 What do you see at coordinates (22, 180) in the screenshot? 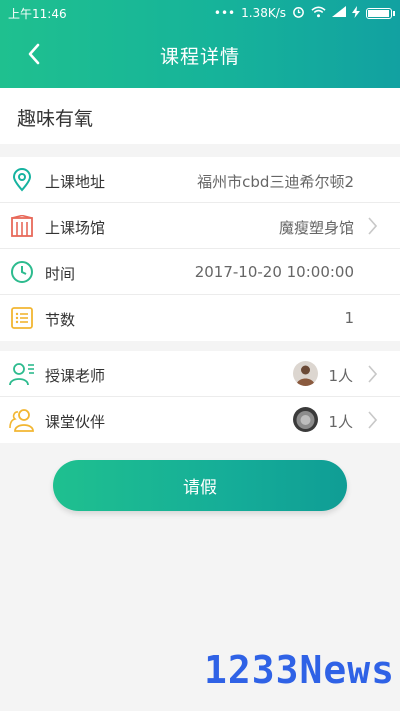
I see `location-pin-icon` at bounding box center [22, 180].